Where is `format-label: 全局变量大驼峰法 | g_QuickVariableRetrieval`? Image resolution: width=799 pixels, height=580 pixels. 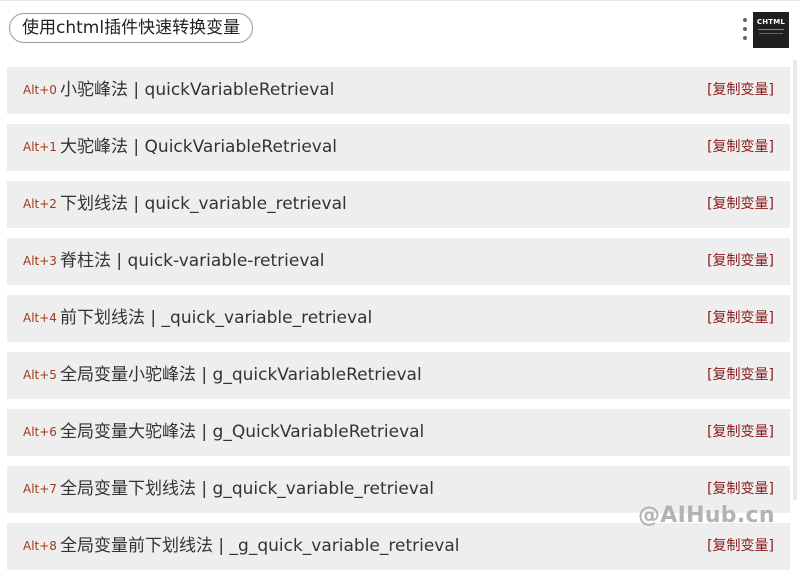
format-label: 全局变量大驼峰法 | g_QuickVariableRetrieval is located at coordinates (242, 432).